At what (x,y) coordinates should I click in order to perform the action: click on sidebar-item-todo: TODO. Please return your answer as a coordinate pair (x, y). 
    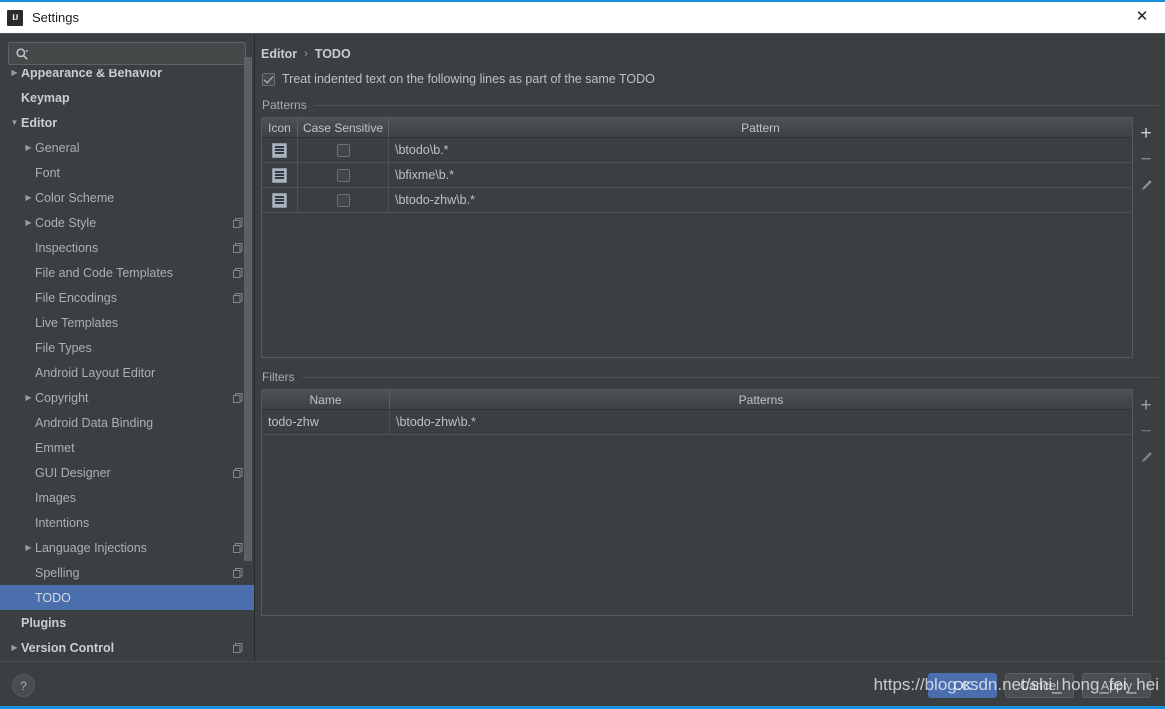
    Looking at the image, I should click on (127, 597).